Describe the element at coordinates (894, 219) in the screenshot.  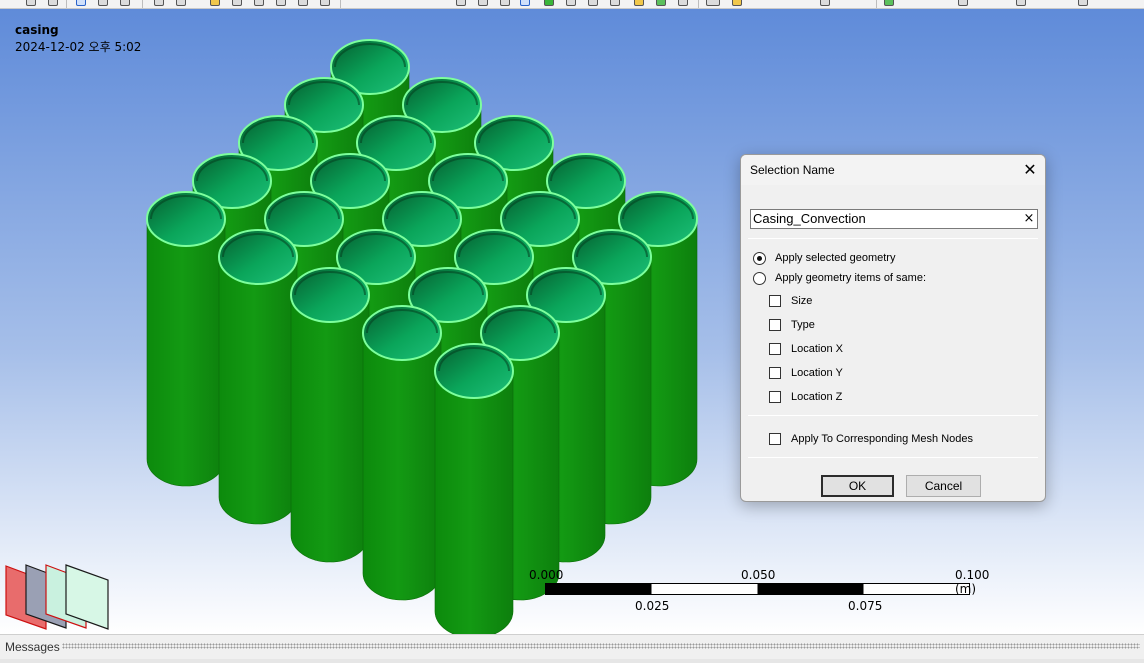
I see `selection-name-input: Casing_Convection` at that location.